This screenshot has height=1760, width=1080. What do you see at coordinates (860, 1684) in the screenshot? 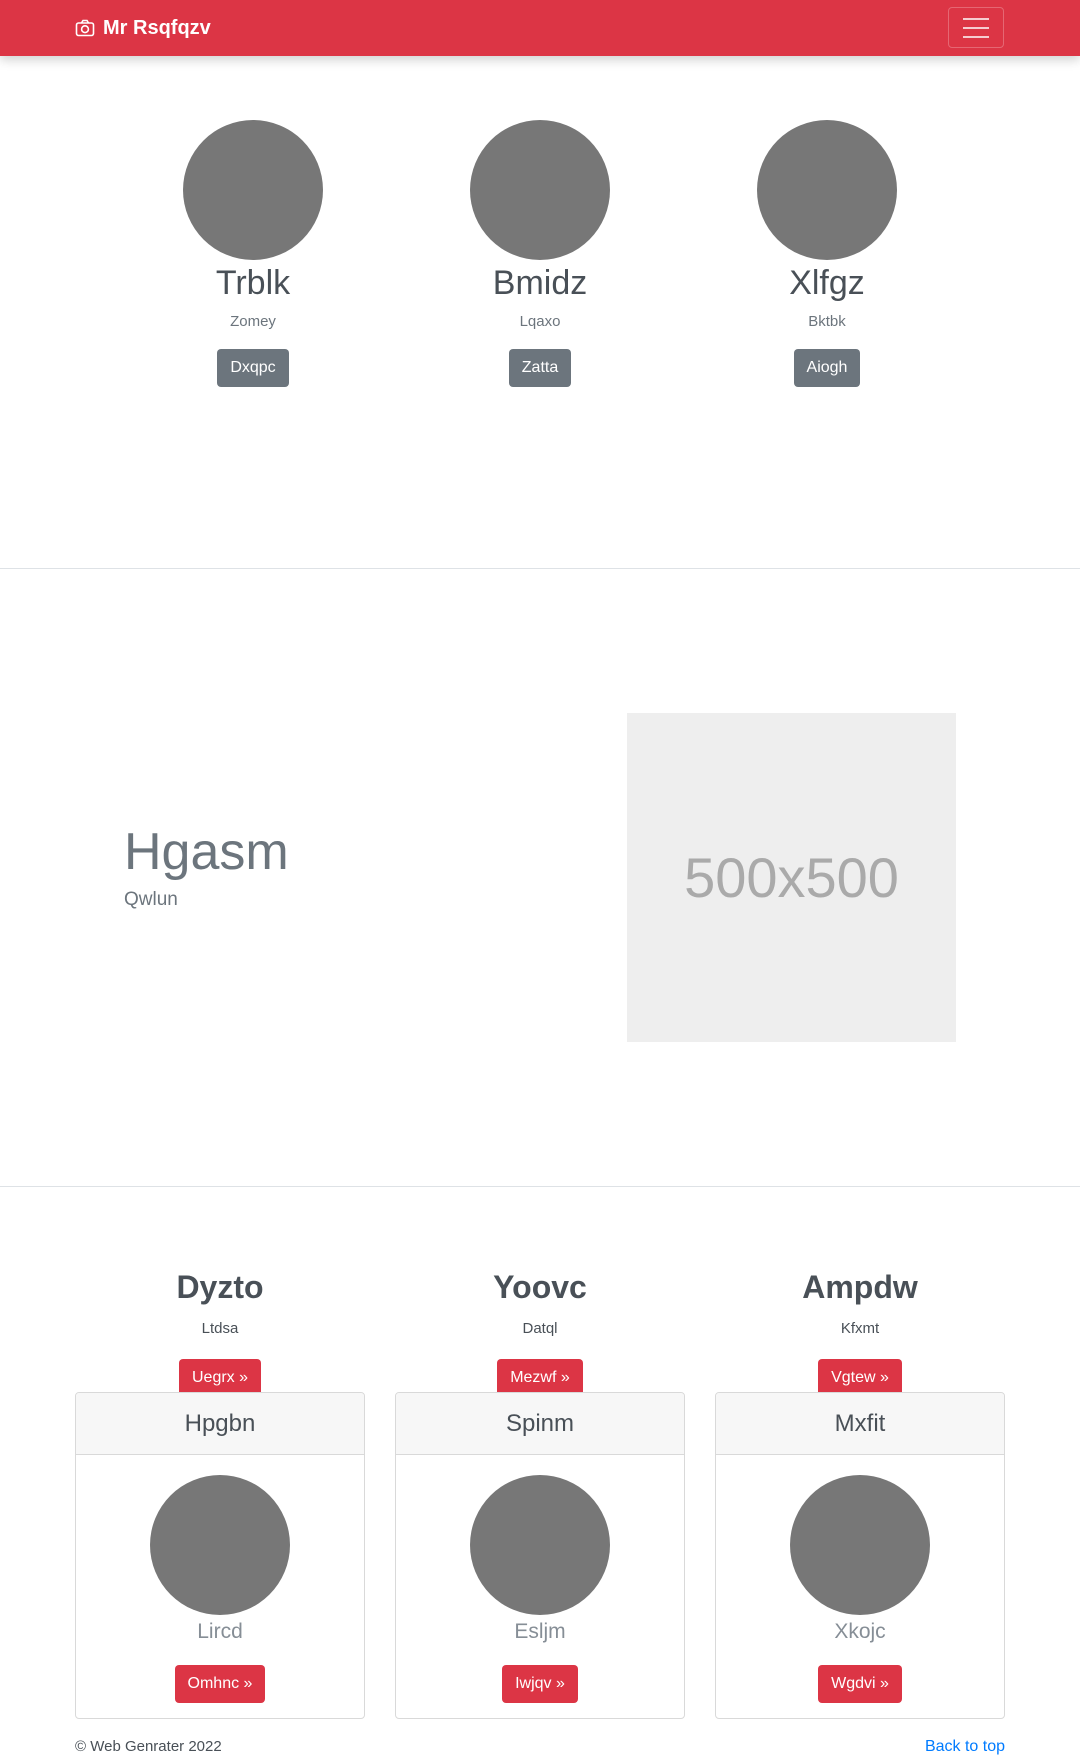
I see `card-button: Wgdvi »` at bounding box center [860, 1684].